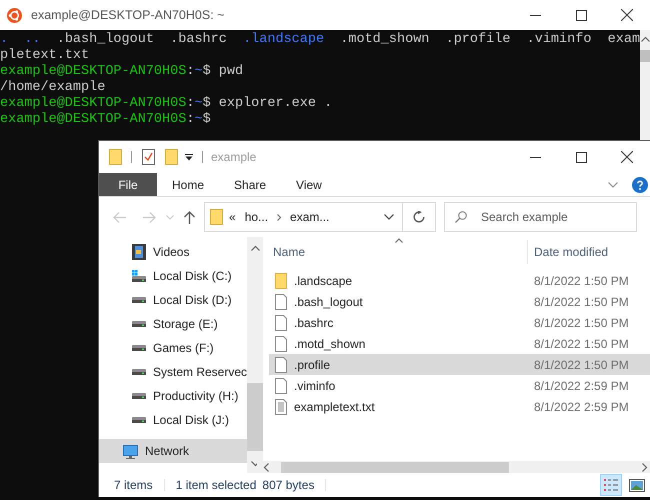 The image size is (650, 500). Describe the element at coordinates (459, 343) in the screenshot. I see `file-row: .motd_shown 8/1/2022 1:50 PM` at that location.